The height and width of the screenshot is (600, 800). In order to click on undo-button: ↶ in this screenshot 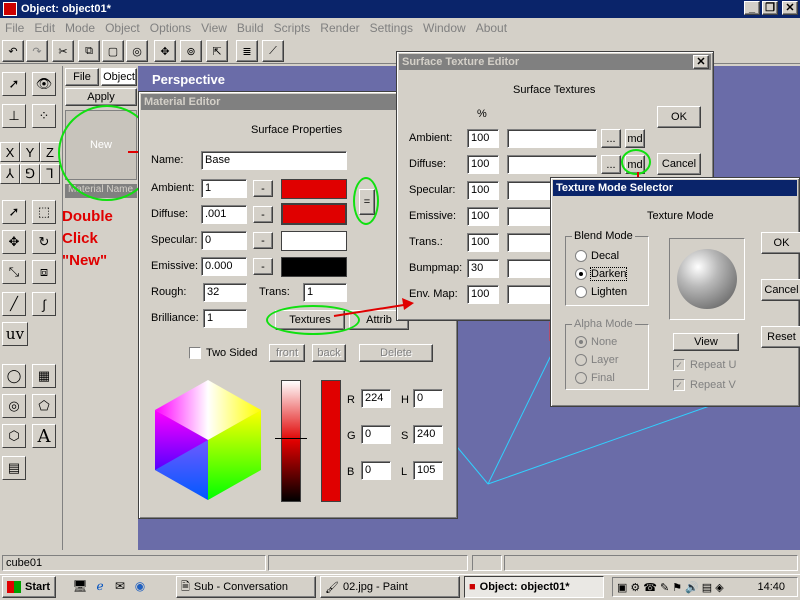, I will do `click(13, 51)`.